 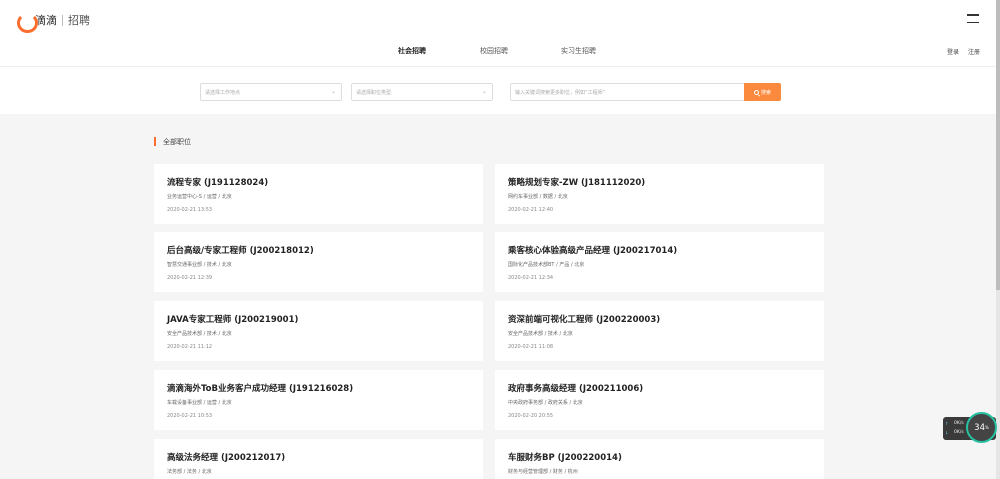 I want to click on job-type-placeholder: 请选择职位类型, so click(x=374, y=93).